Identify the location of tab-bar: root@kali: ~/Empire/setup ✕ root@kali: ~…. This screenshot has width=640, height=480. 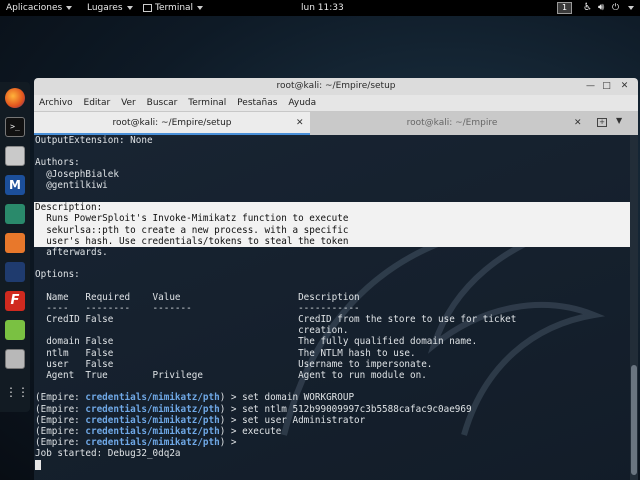
(336, 123).